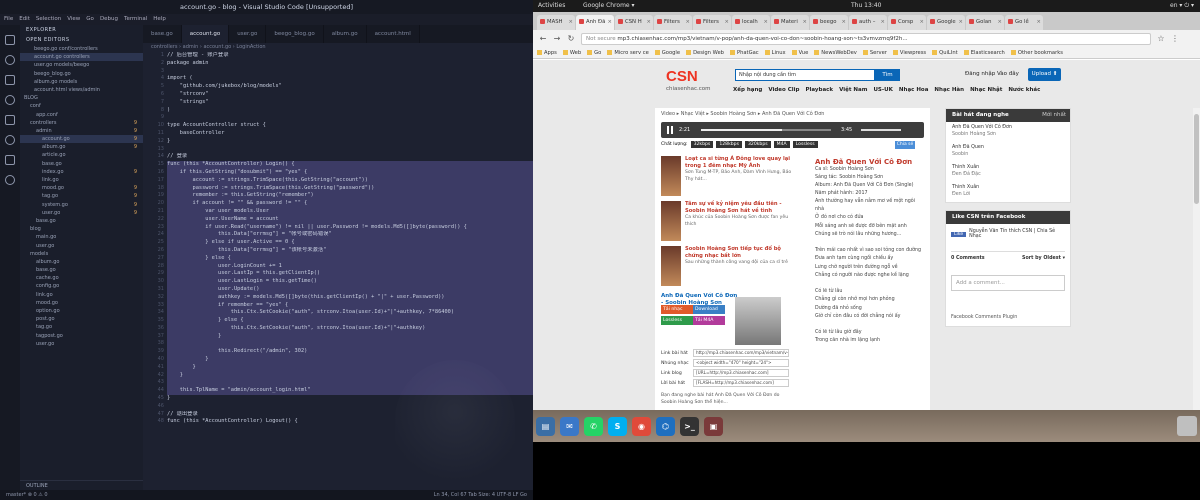 This screenshot has width=1200, height=500. What do you see at coordinates (1008, 132) in the screenshot?
I see `playlist-item: Anh Đã Quen Với Cô Đơn Soobin Hoàng Sơn` at bounding box center [1008, 132].